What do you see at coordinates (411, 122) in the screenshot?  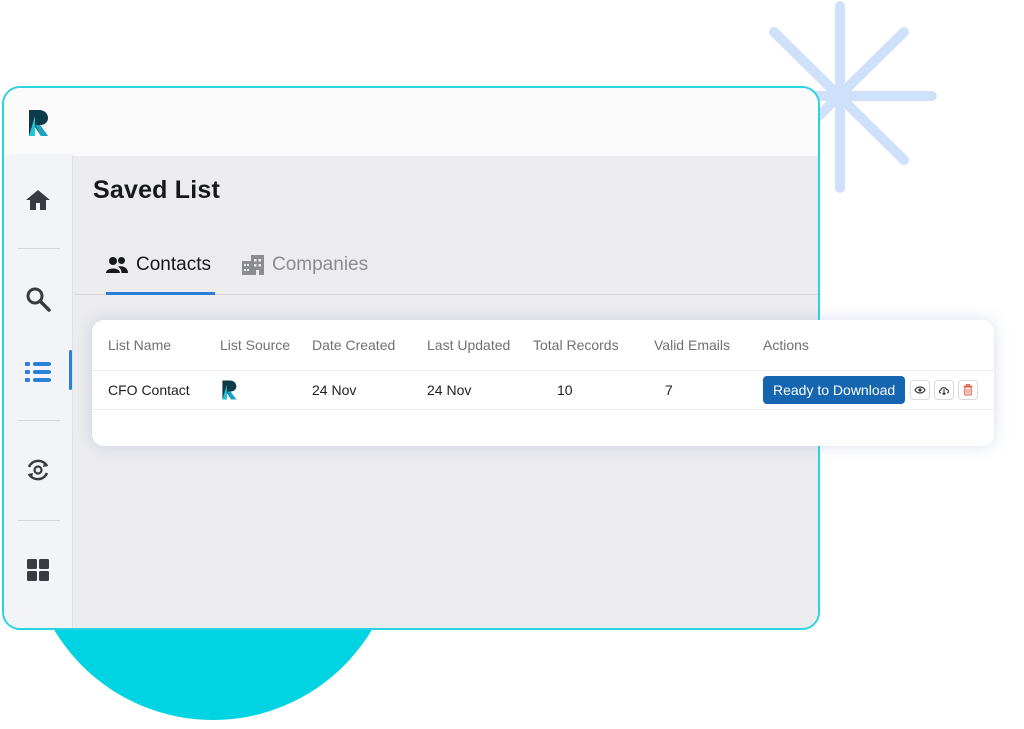 I see `top-bar` at bounding box center [411, 122].